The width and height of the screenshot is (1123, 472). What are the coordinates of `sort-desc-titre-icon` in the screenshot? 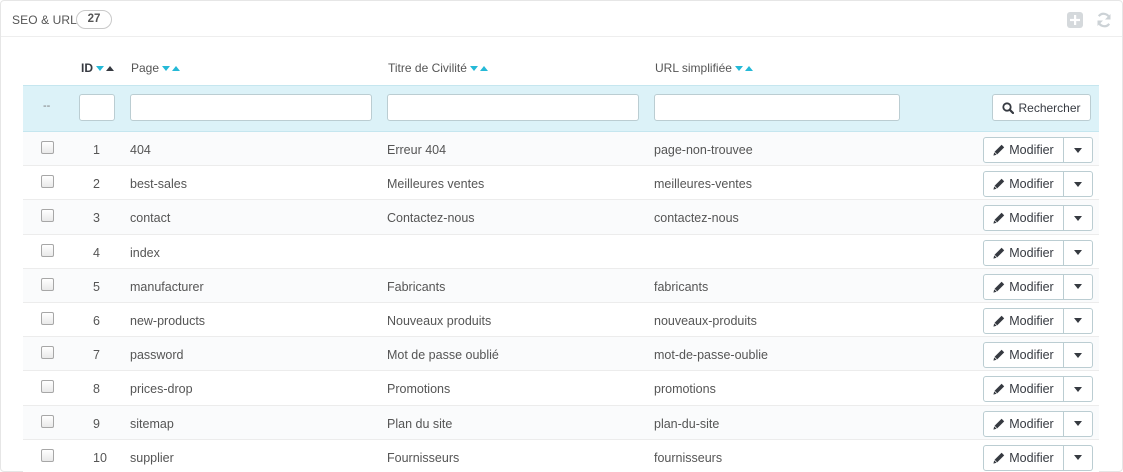 It's located at (473, 69).